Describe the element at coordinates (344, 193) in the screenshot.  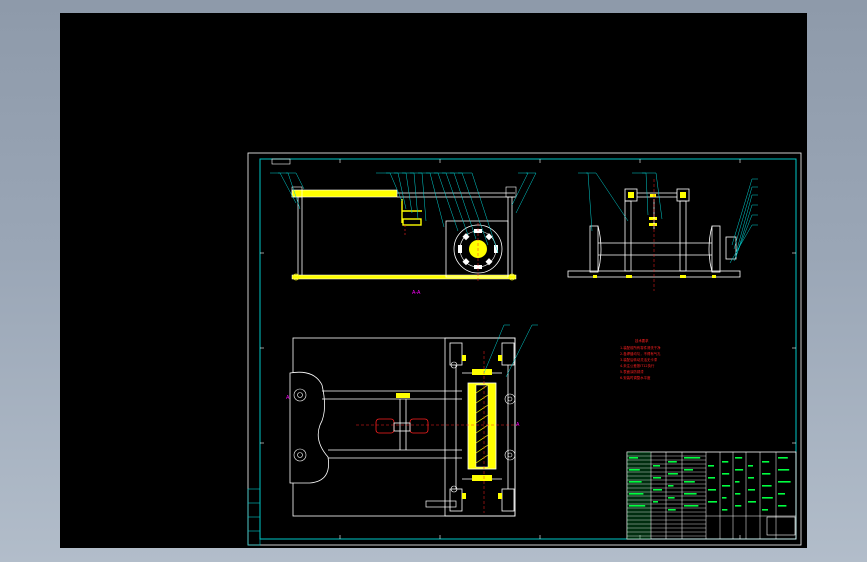
I see `top-beam` at that location.